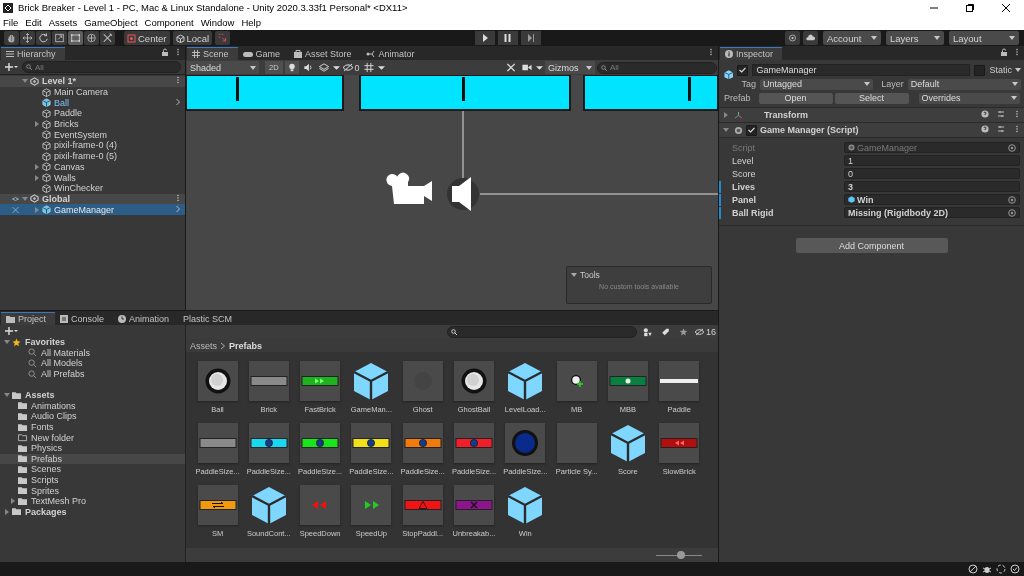  I want to click on no-entry-icon, so click(973, 569).